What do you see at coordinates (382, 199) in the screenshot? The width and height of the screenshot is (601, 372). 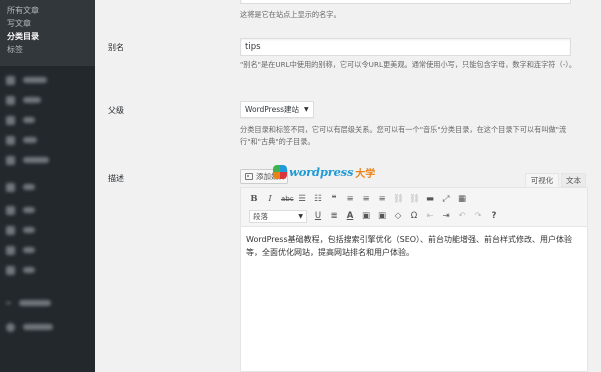 I see `align-right-icon: ≡` at bounding box center [382, 199].